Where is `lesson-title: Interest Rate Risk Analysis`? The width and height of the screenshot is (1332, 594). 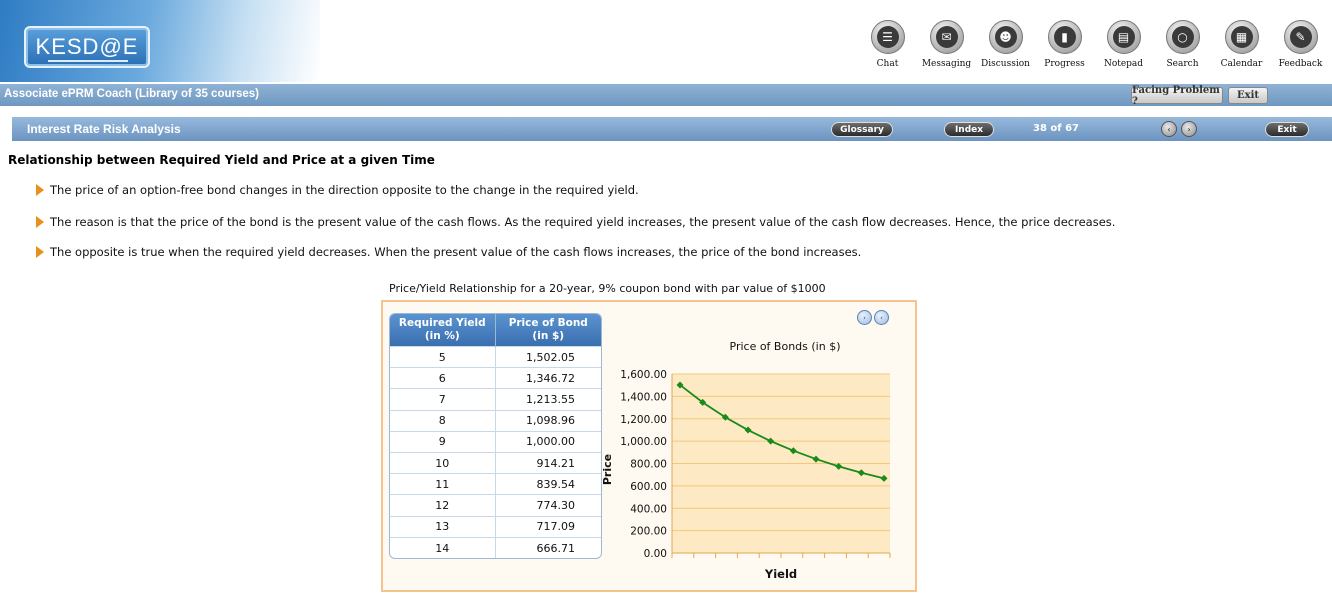 lesson-title: Interest Rate Risk Analysis is located at coordinates (104, 129).